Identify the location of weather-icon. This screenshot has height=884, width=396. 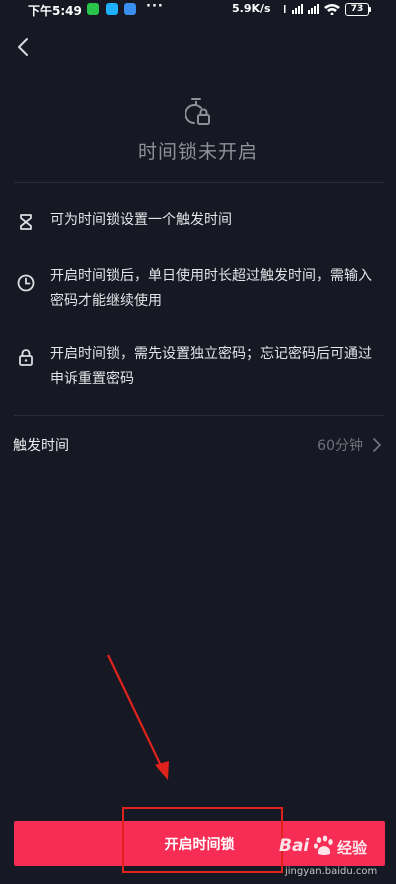
(130, 9).